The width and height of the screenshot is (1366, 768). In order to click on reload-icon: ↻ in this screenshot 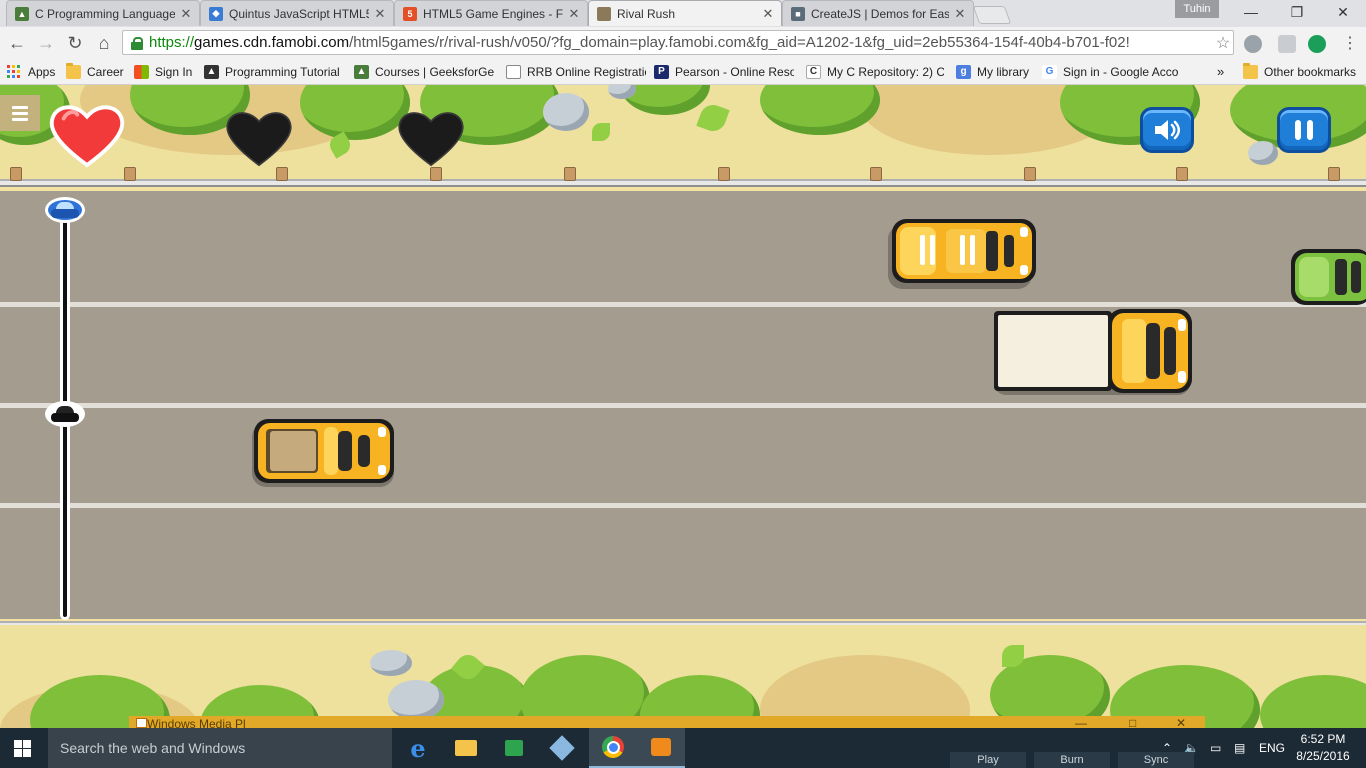, I will do `click(75, 43)`.